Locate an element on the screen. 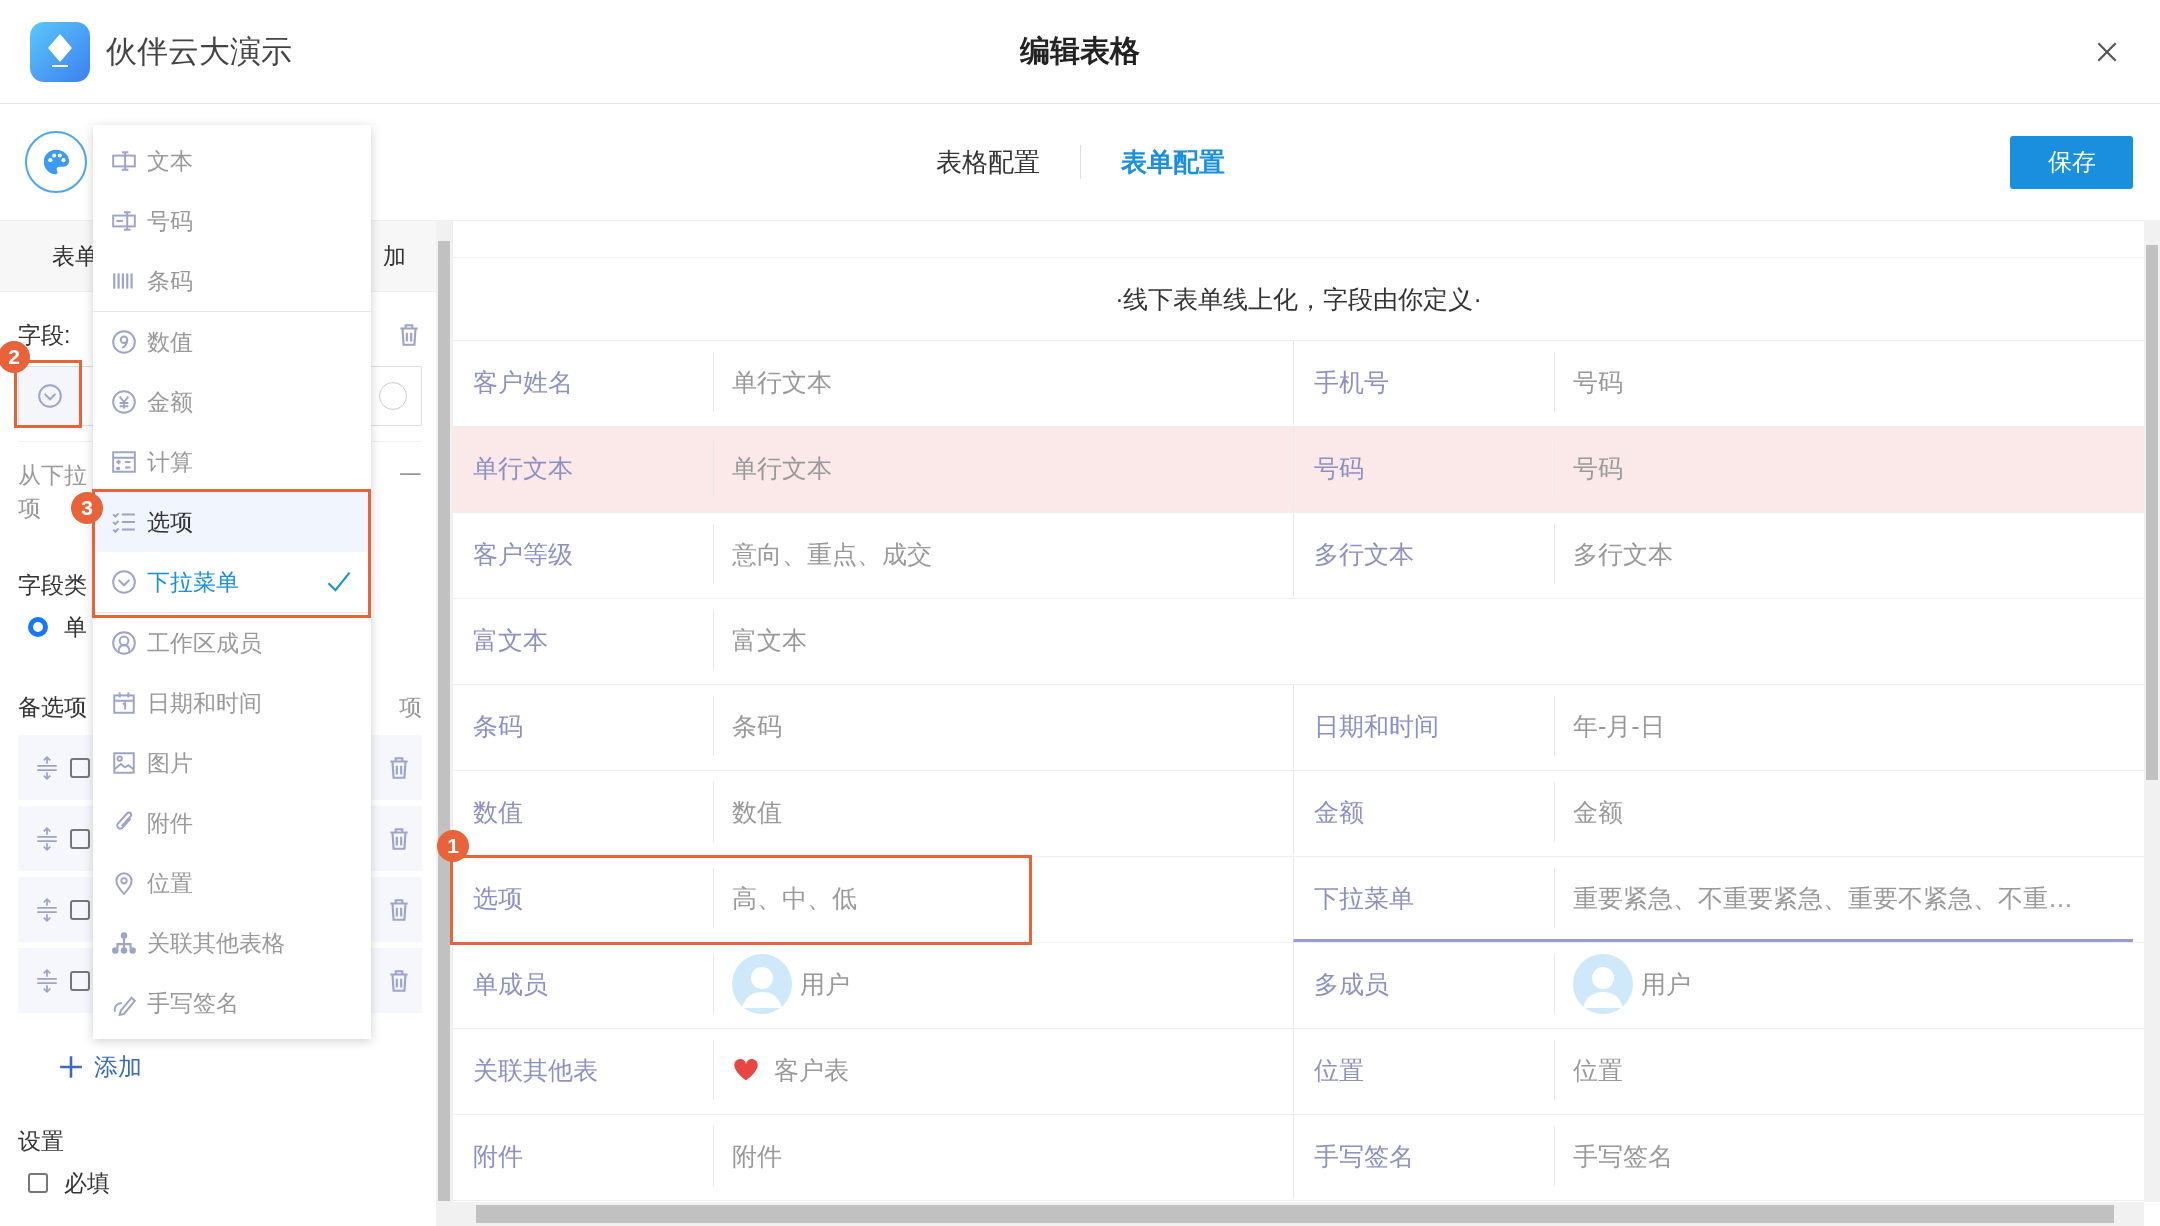  field-label: 号码 is located at coordinates (1339, 468).